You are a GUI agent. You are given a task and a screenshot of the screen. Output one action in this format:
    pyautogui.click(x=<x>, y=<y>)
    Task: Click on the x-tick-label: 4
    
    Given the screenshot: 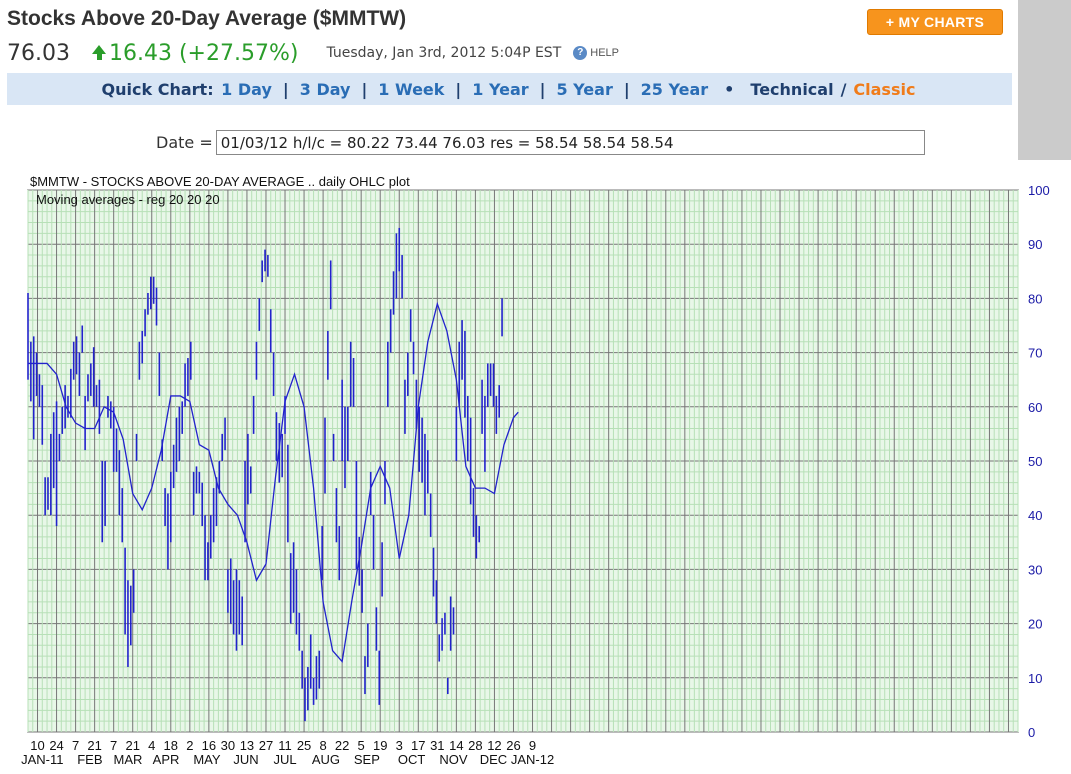 What is the action you would take?
    pyautogui.click(x=151, y=745)
    